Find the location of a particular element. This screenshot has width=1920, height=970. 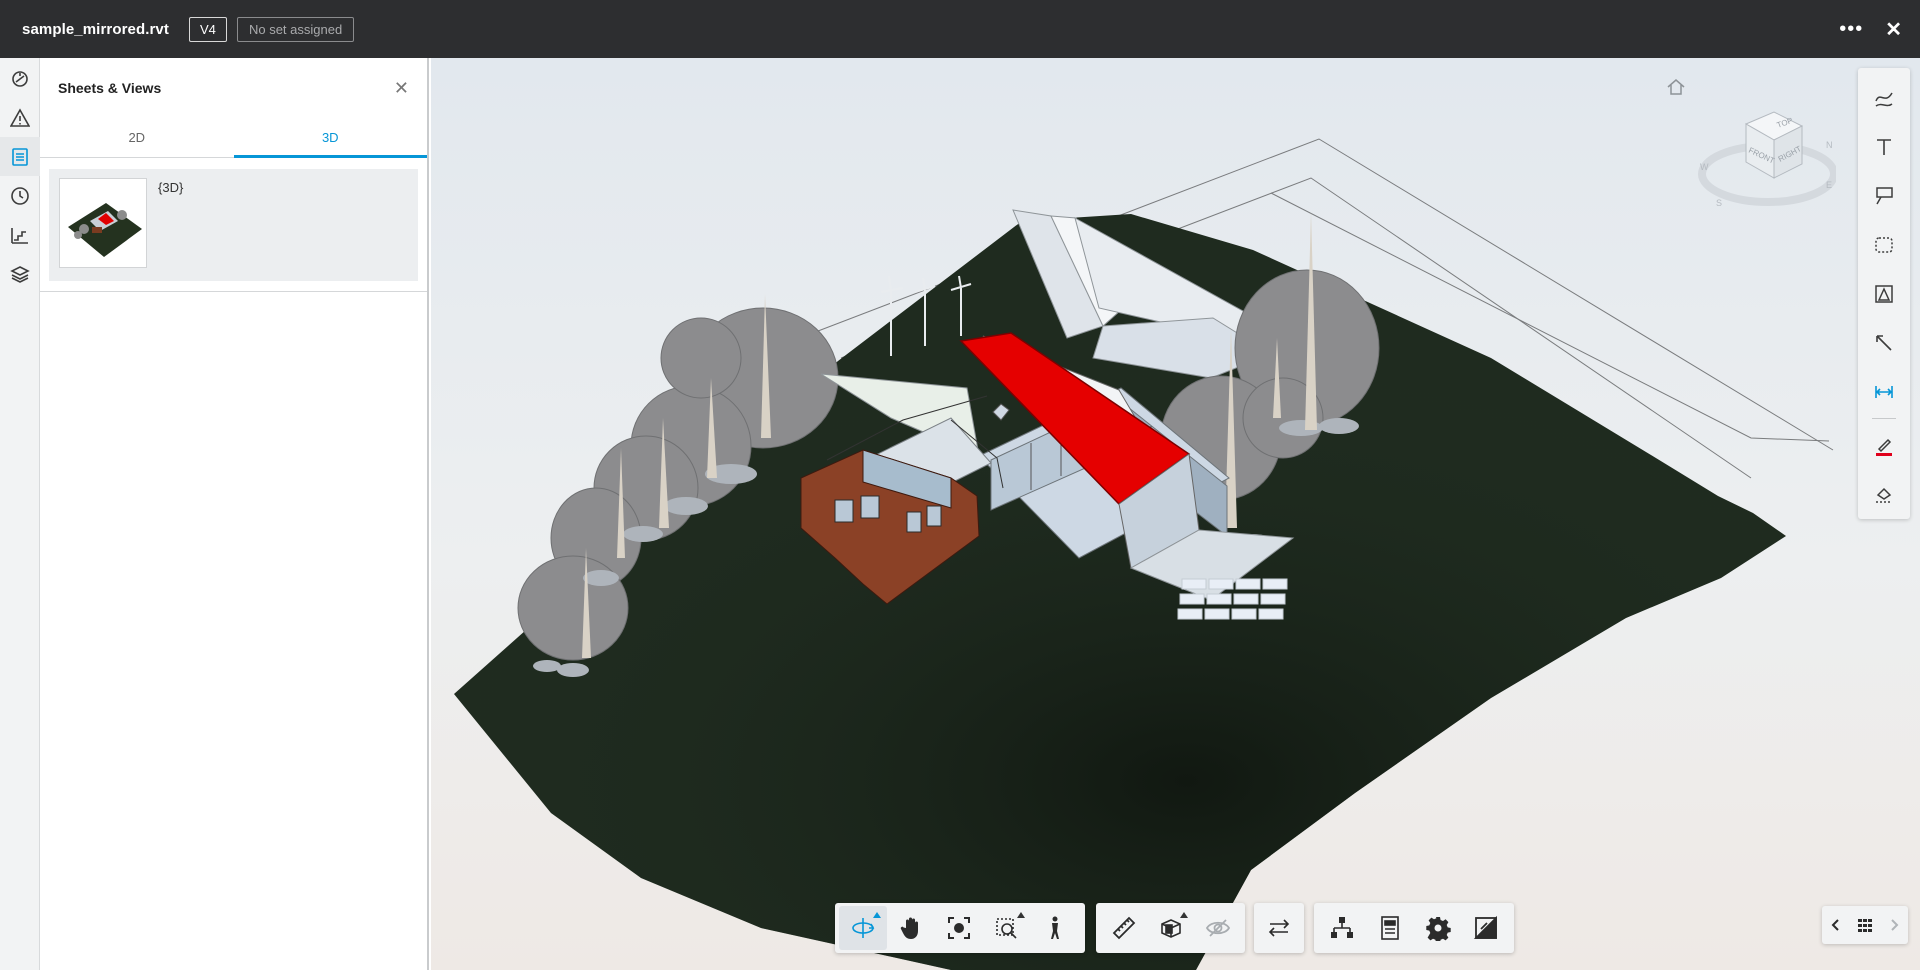

next-sheet-button is located at coordinates (1894, 925).